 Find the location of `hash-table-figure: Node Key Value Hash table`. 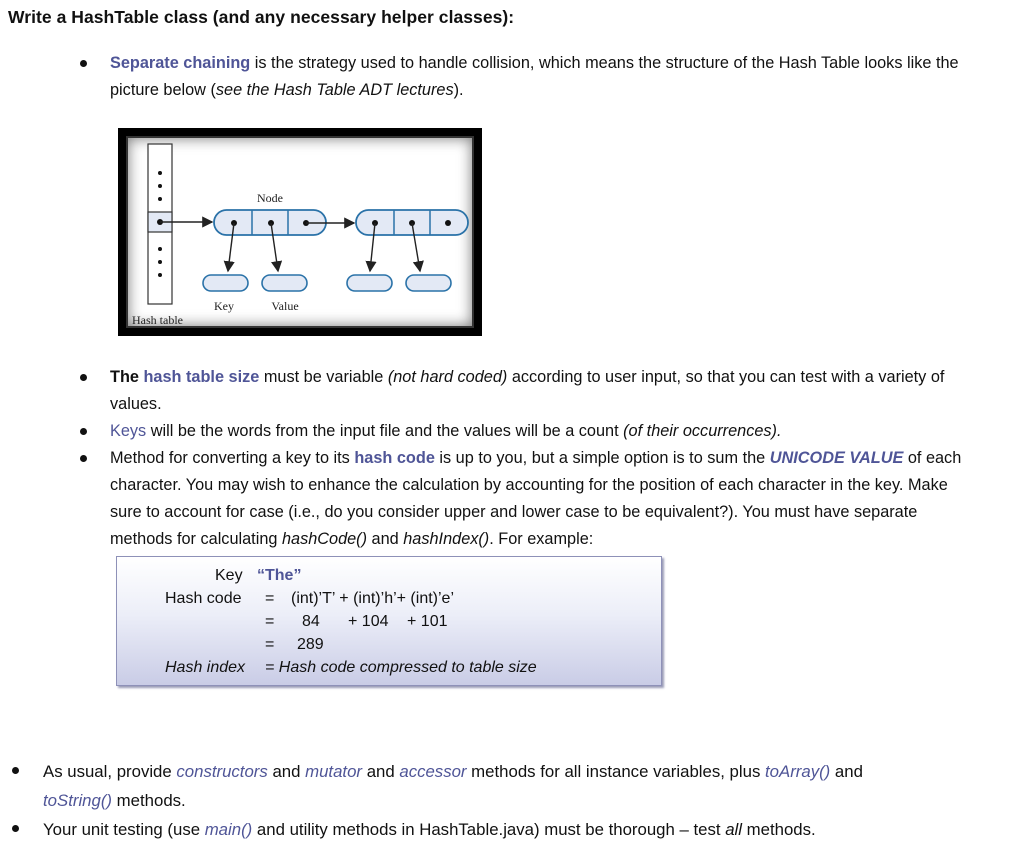

hash-table-figure: Node Key Value Hash table is located at coordinates (300, 232).